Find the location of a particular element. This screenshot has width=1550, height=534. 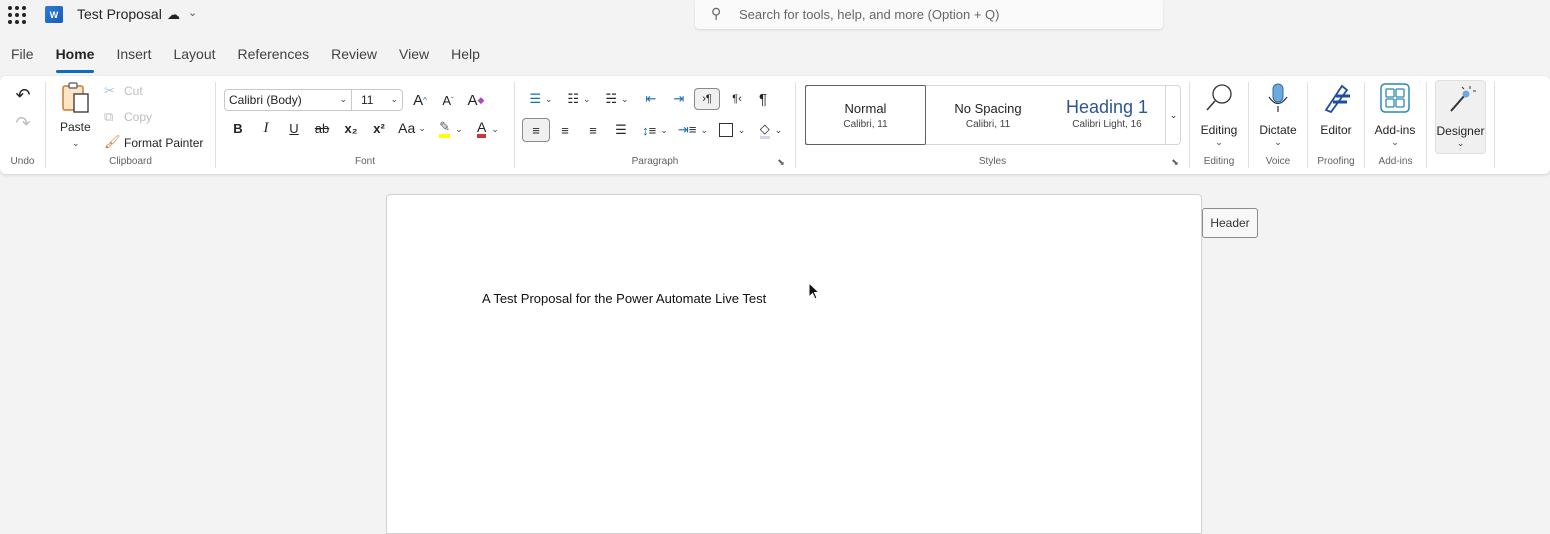

clipboard-group-label: Clipboard is located at coordinates (130, 161).